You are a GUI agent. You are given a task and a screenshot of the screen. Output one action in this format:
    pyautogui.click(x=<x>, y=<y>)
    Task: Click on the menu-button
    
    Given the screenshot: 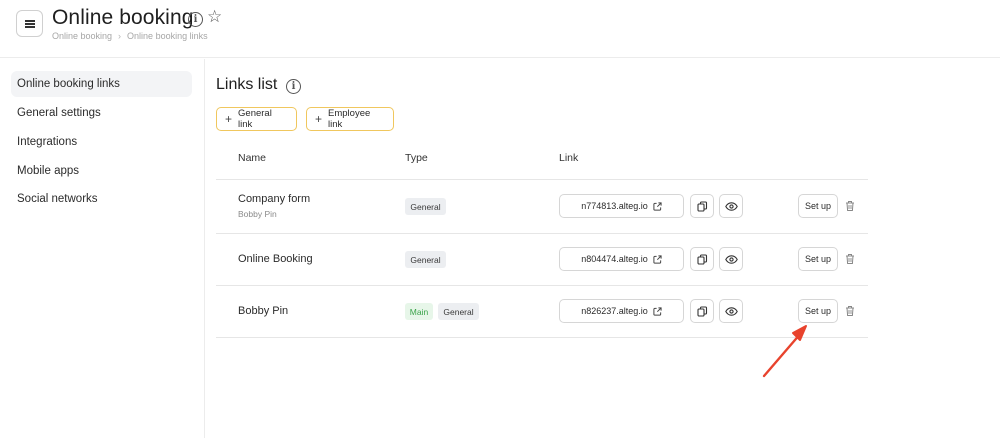 What is the action you would take?
    pyautogui.click(x=29, y=23)
    